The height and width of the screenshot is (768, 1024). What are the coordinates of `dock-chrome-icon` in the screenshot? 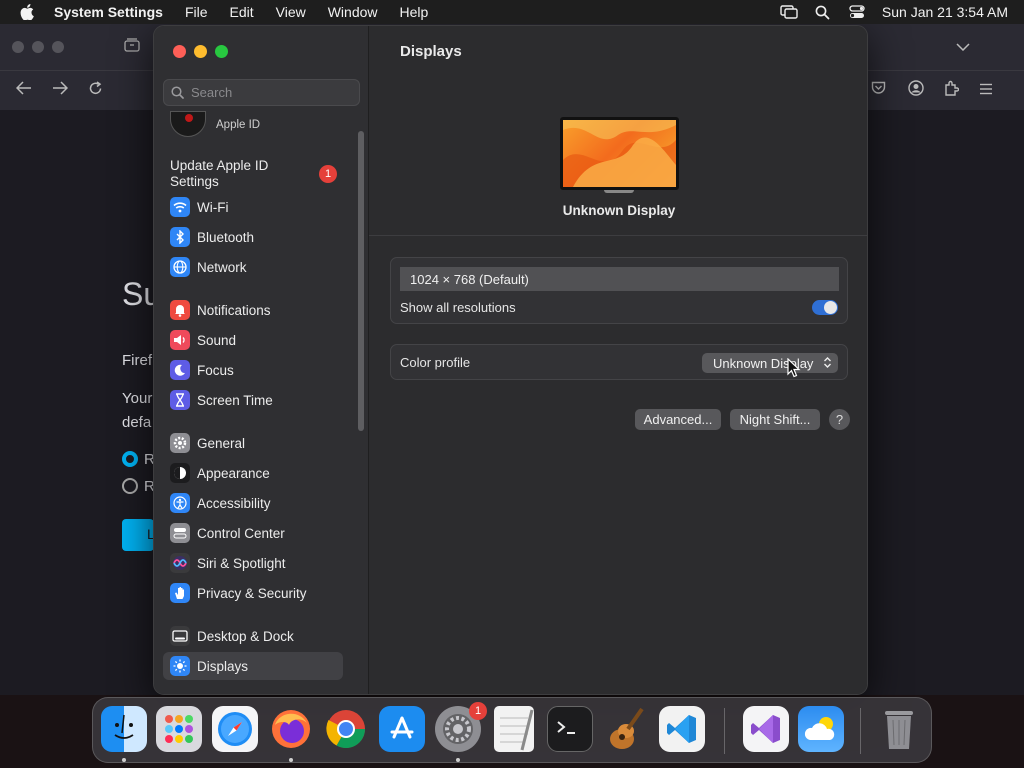 It's located at (346, 729).